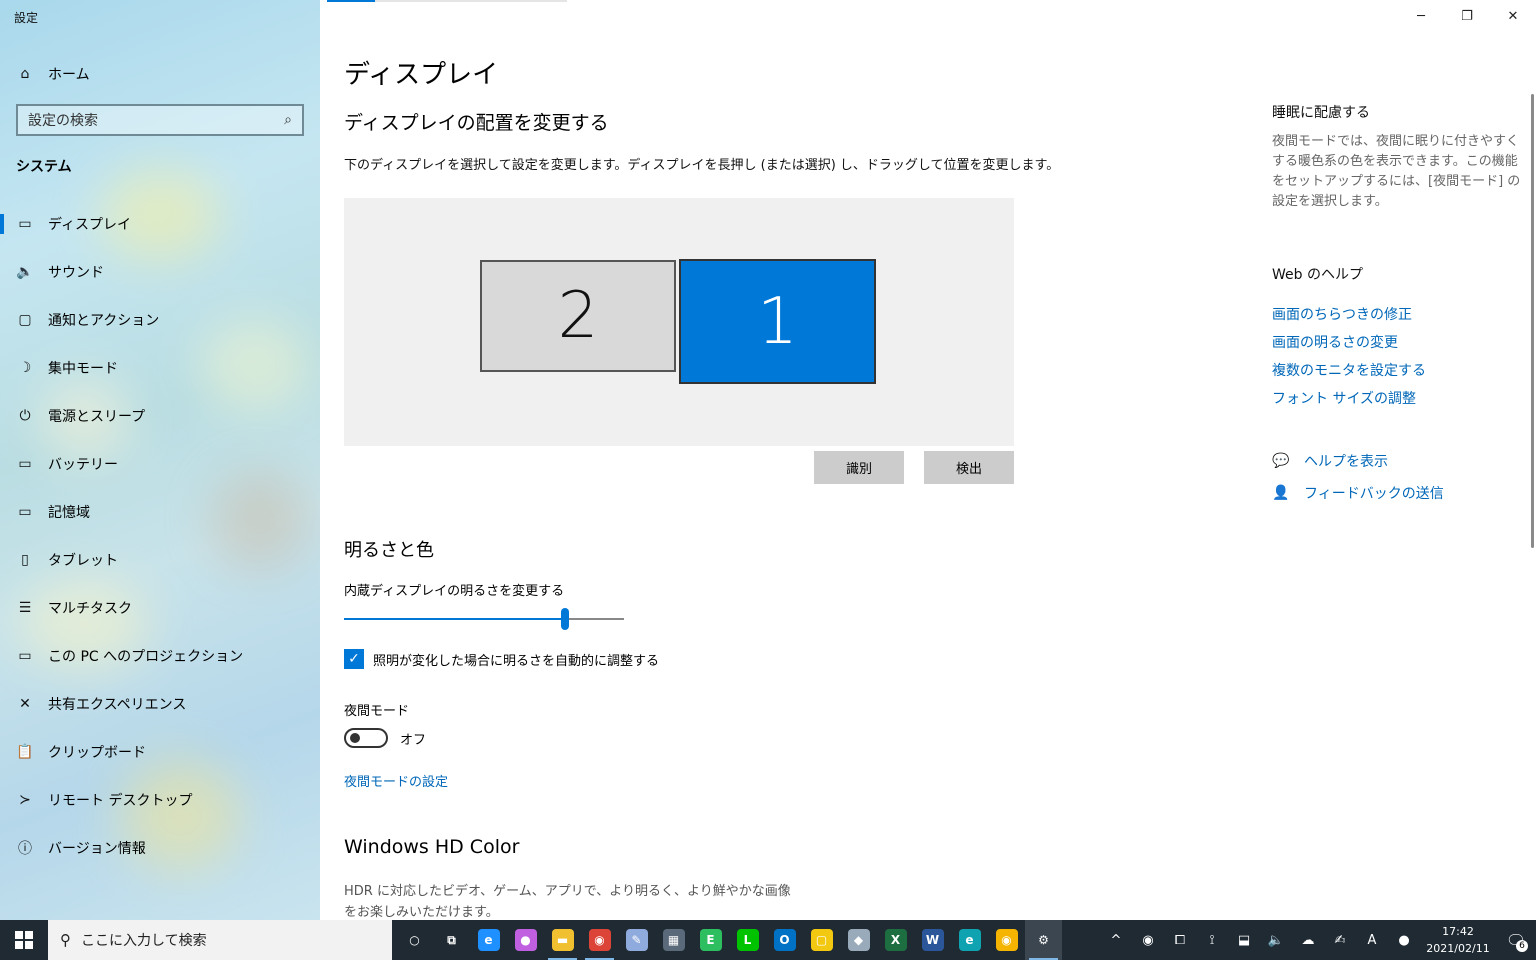  Describe the element at coordinates (969, 467) in the screenshot. I see `detect-button: 検出` at that location.